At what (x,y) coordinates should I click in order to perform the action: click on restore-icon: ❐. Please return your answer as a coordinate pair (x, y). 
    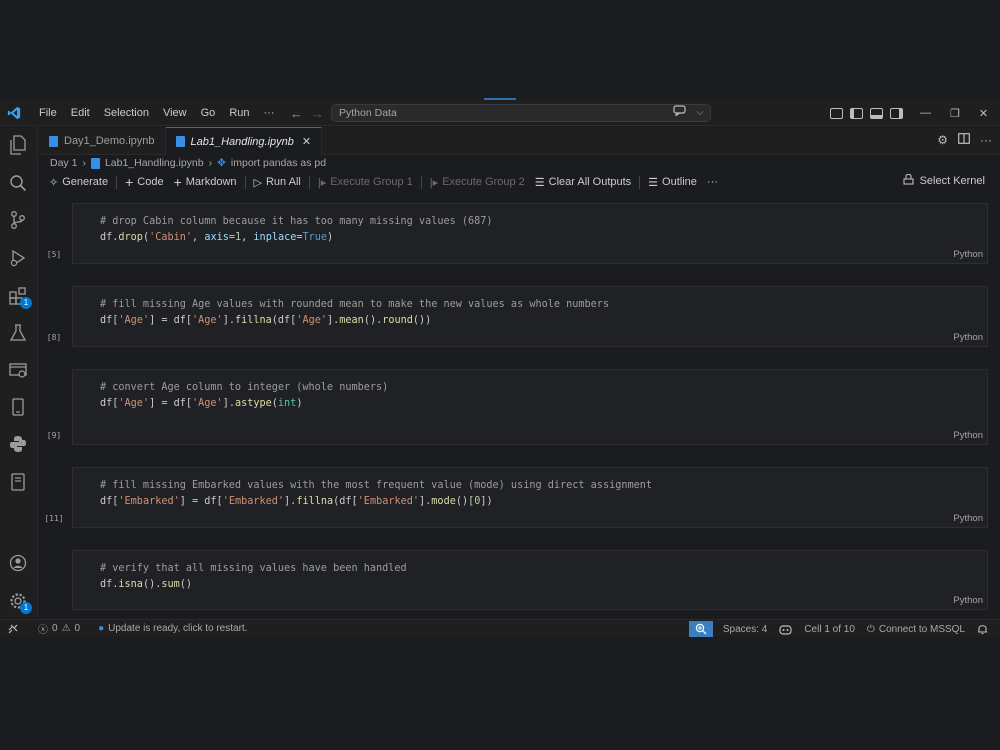
    Looking at the image, I should click on (955, 113).